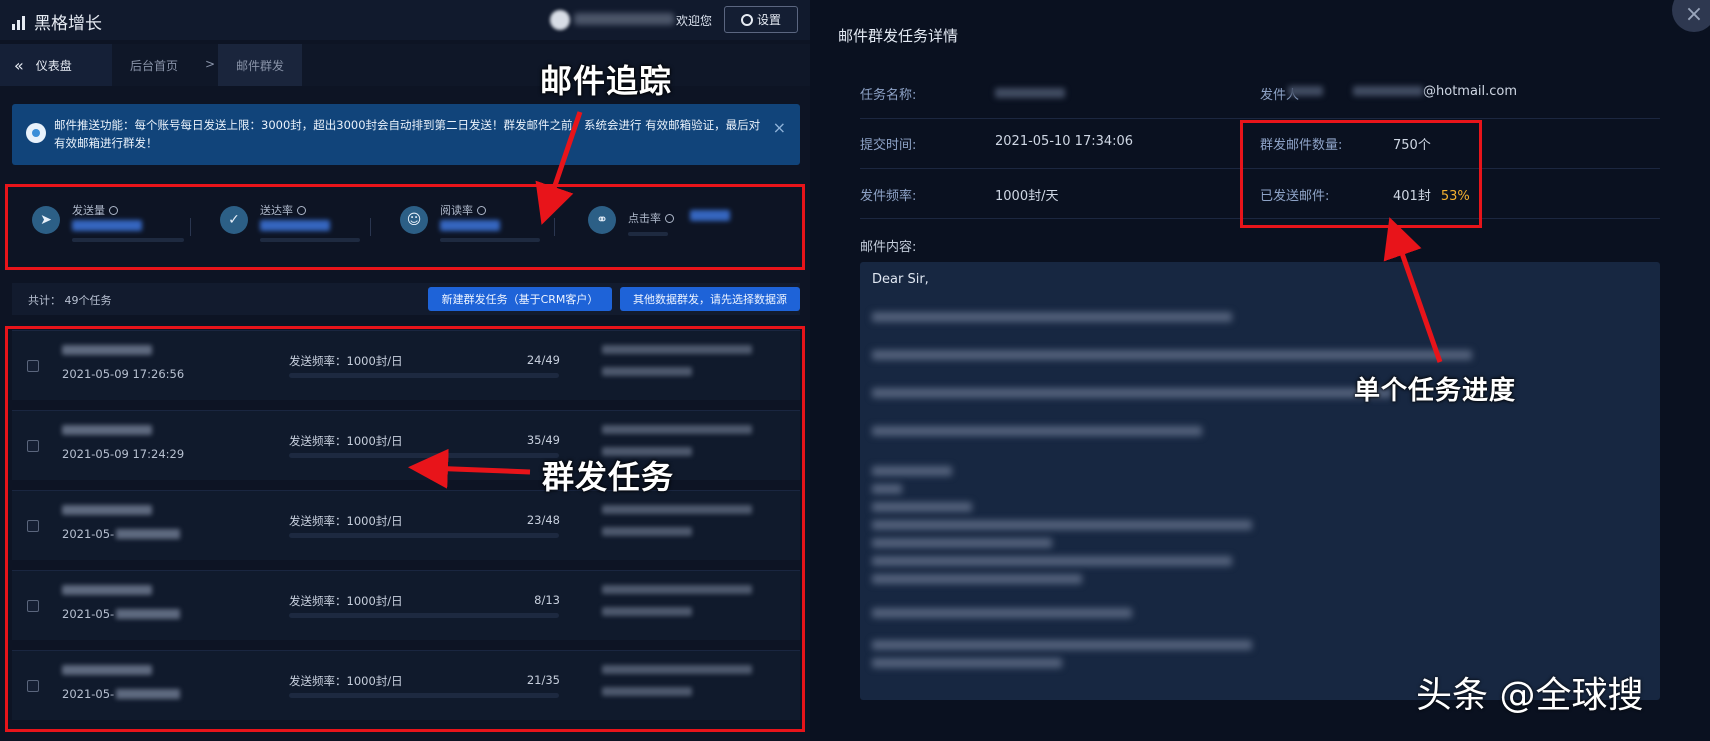 This screenshot has width=1710, height=741. What do you see at coordinates (898, 36) in the screenshot?
I see `detail-title: 邮件群发任务详情` at bounding box center [898, 36].